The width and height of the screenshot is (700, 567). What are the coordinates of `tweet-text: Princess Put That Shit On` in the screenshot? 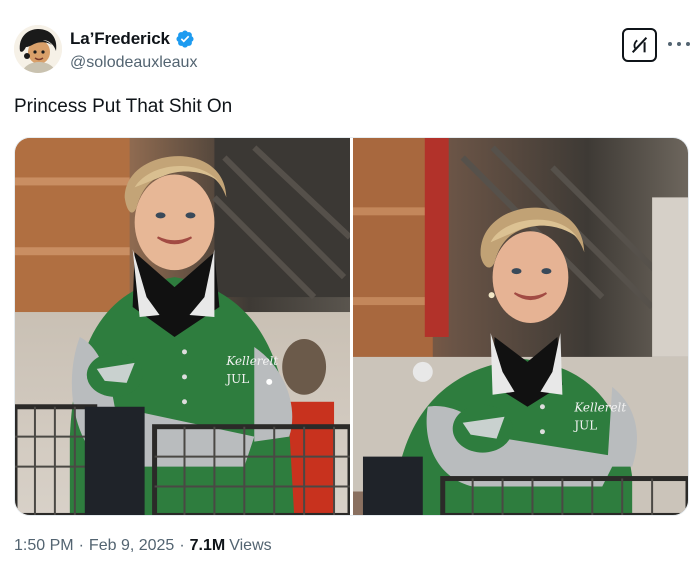 It's located at (123, 106).